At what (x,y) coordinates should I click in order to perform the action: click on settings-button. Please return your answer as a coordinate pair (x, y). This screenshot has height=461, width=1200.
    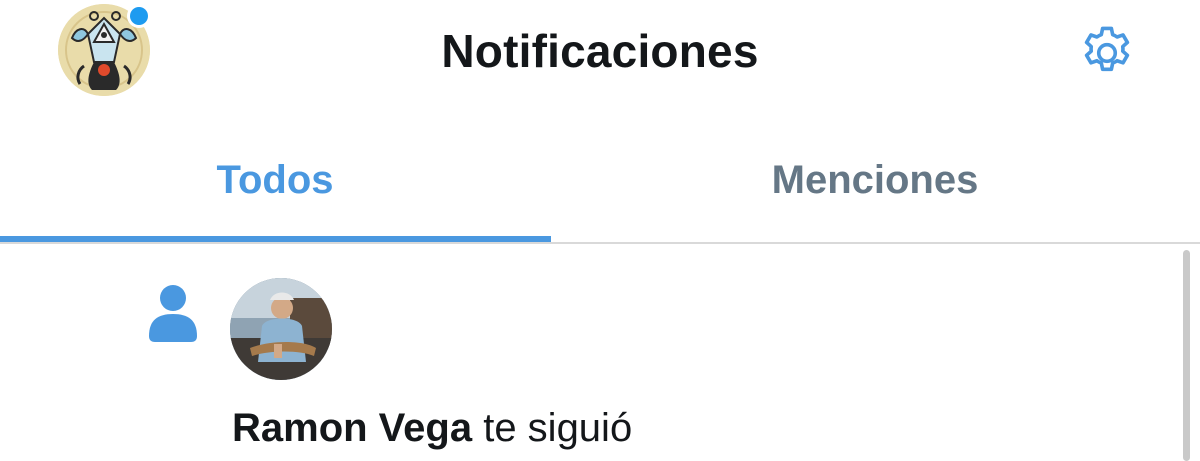
    Looking at the image, I should click on (1107, 53).